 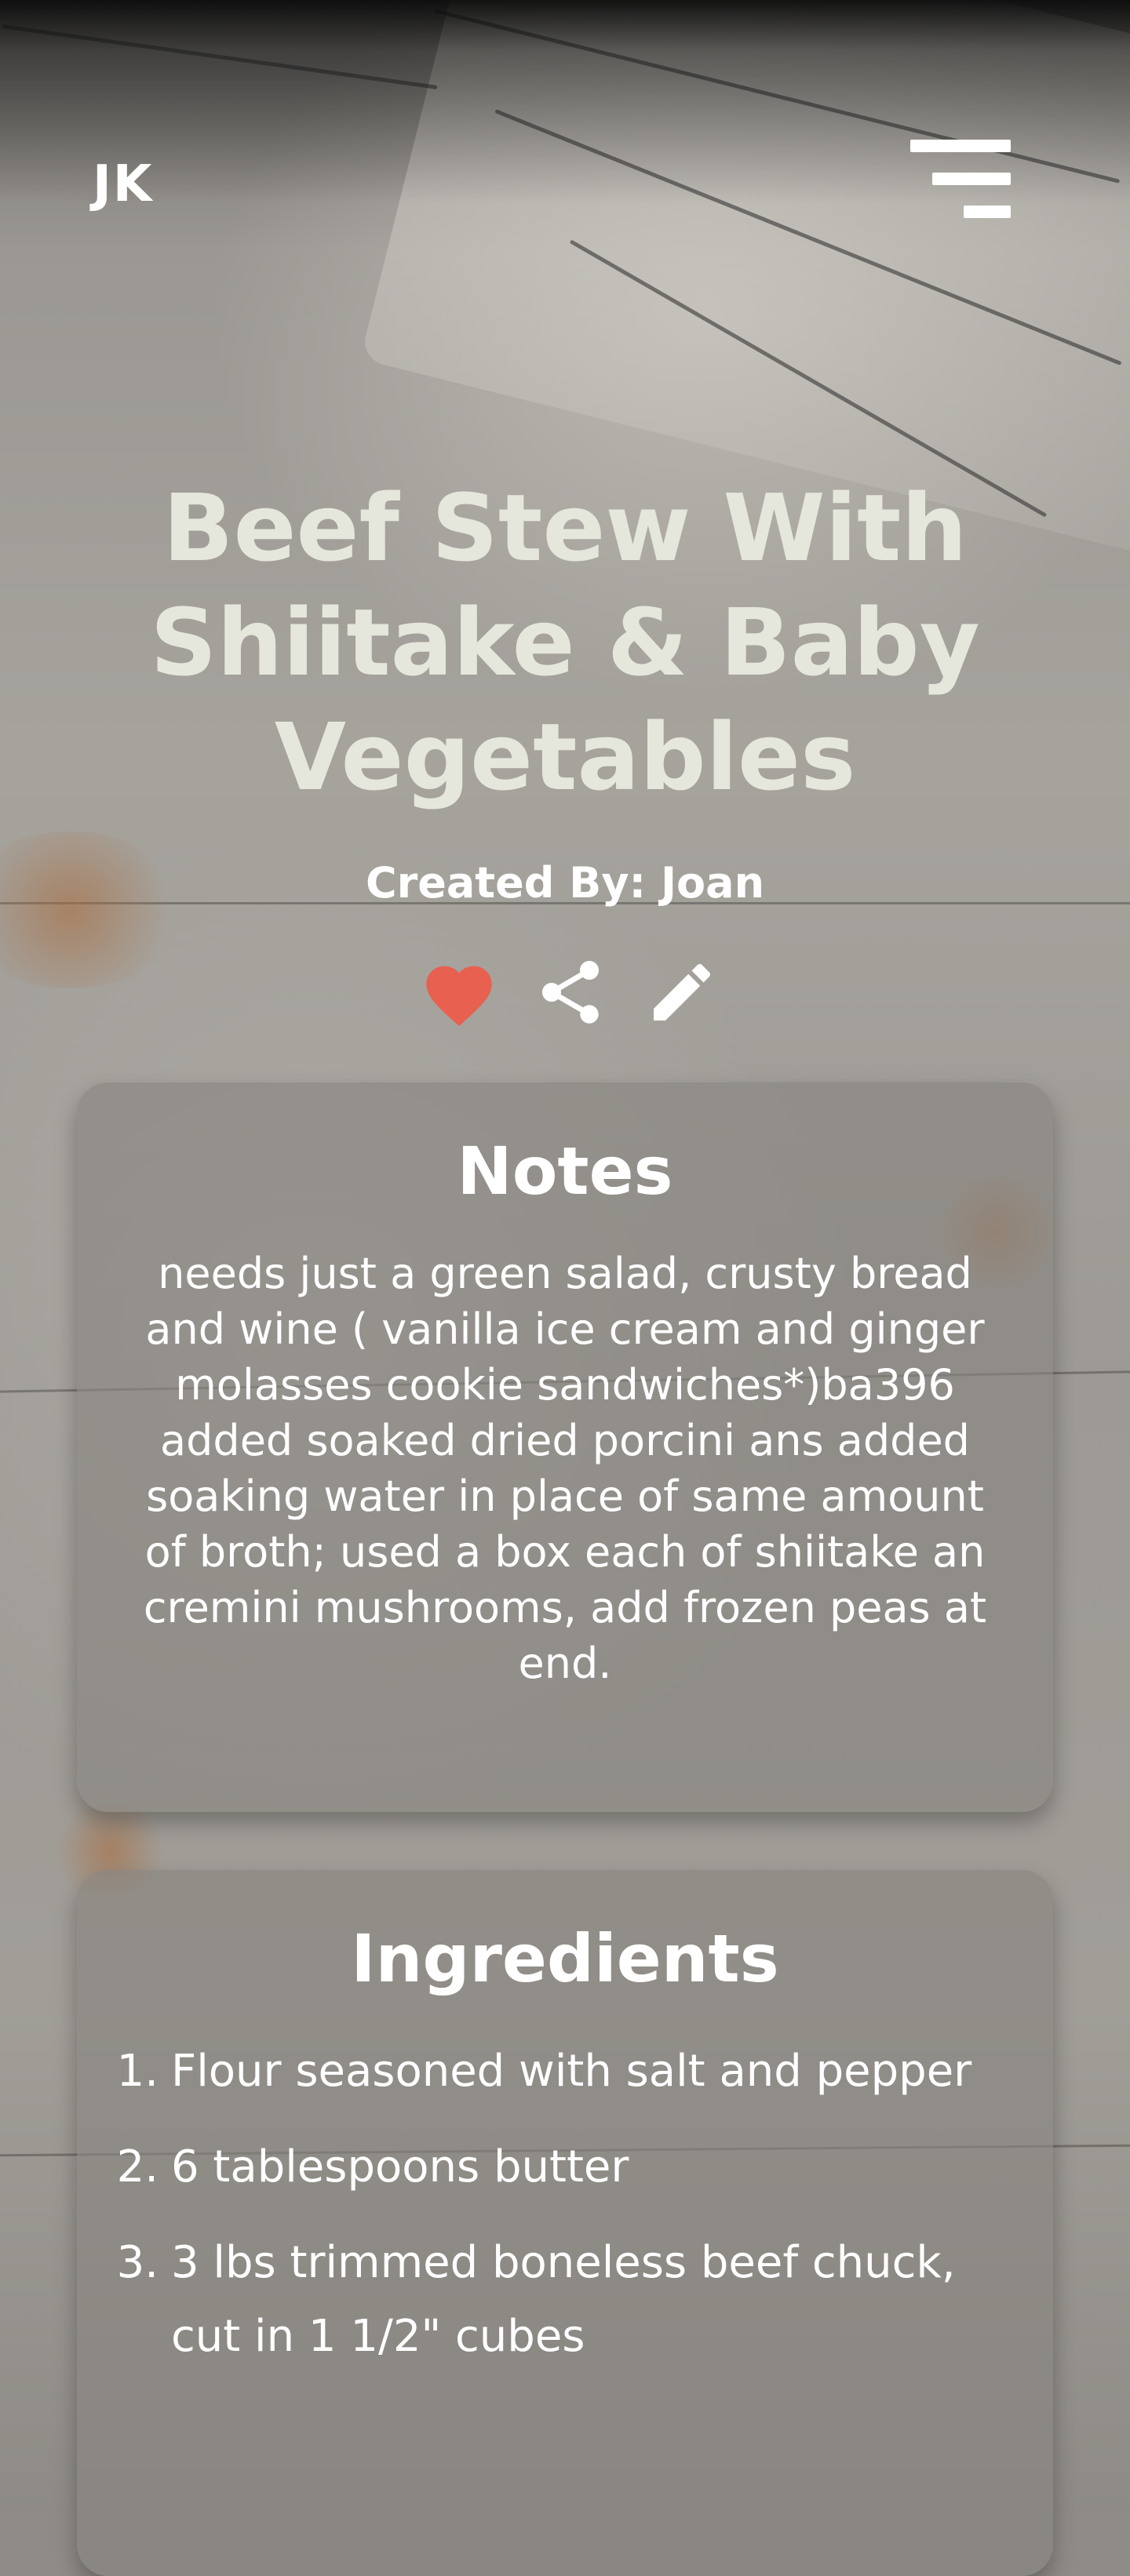 I want to click on heart-icon, so click(x=459, y=996).